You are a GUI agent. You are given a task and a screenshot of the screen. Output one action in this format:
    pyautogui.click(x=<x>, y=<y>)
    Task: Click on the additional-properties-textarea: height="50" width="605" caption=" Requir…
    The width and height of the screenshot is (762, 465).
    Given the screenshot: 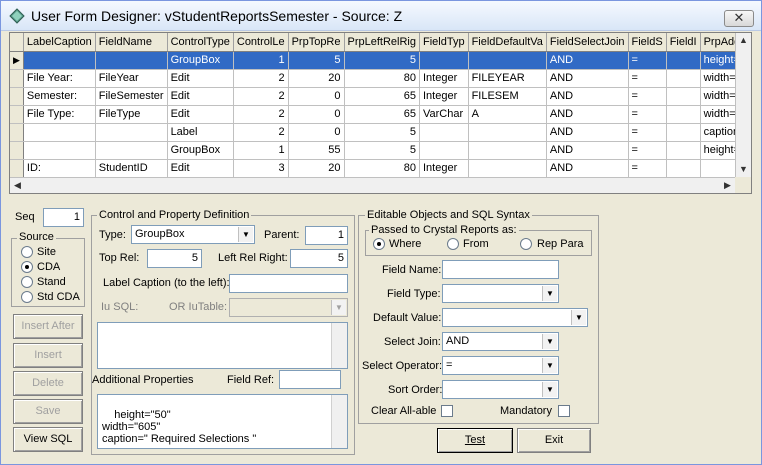 What is the action you would take?
    pyautogui.click(x=222, y=421)
    